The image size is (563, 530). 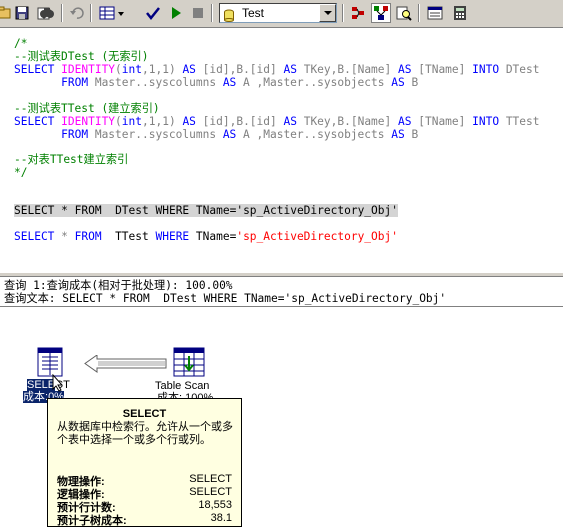 I want to click on table-scan-node-label: Table Scan, so click(x=182, y=386).